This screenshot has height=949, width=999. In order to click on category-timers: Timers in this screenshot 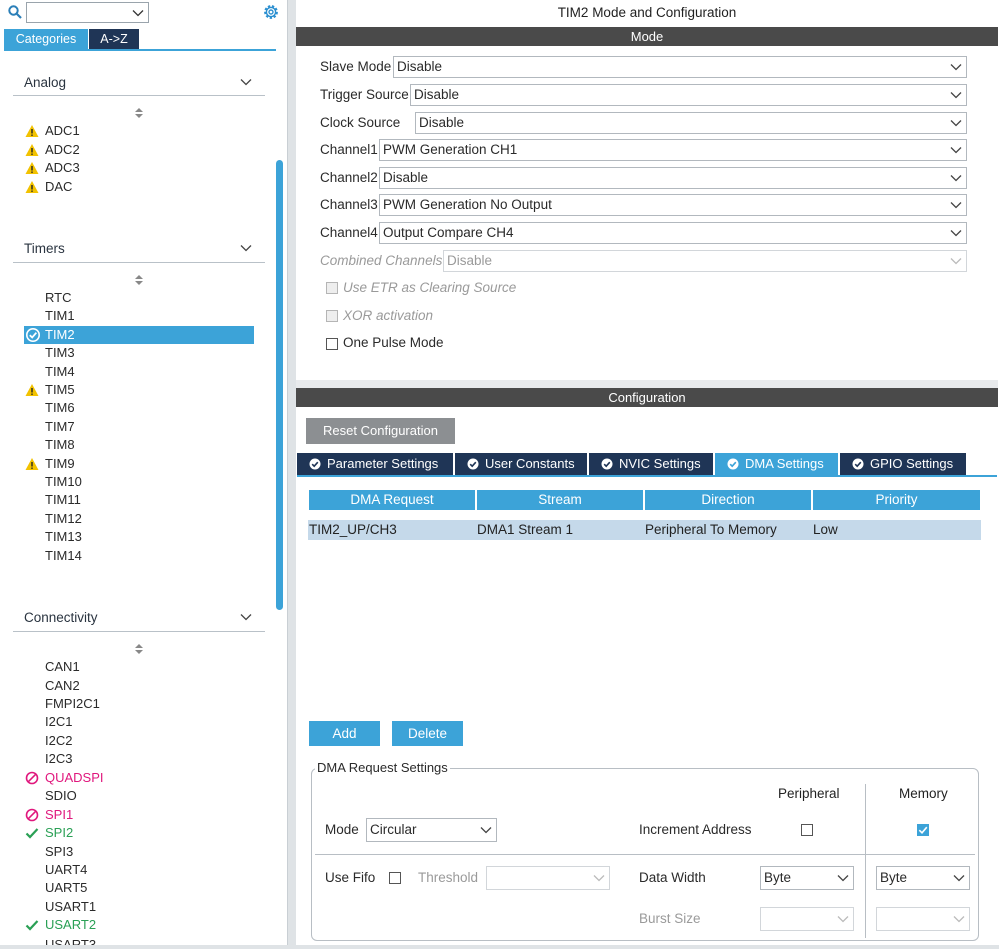, I will do `click(44, 249)`.